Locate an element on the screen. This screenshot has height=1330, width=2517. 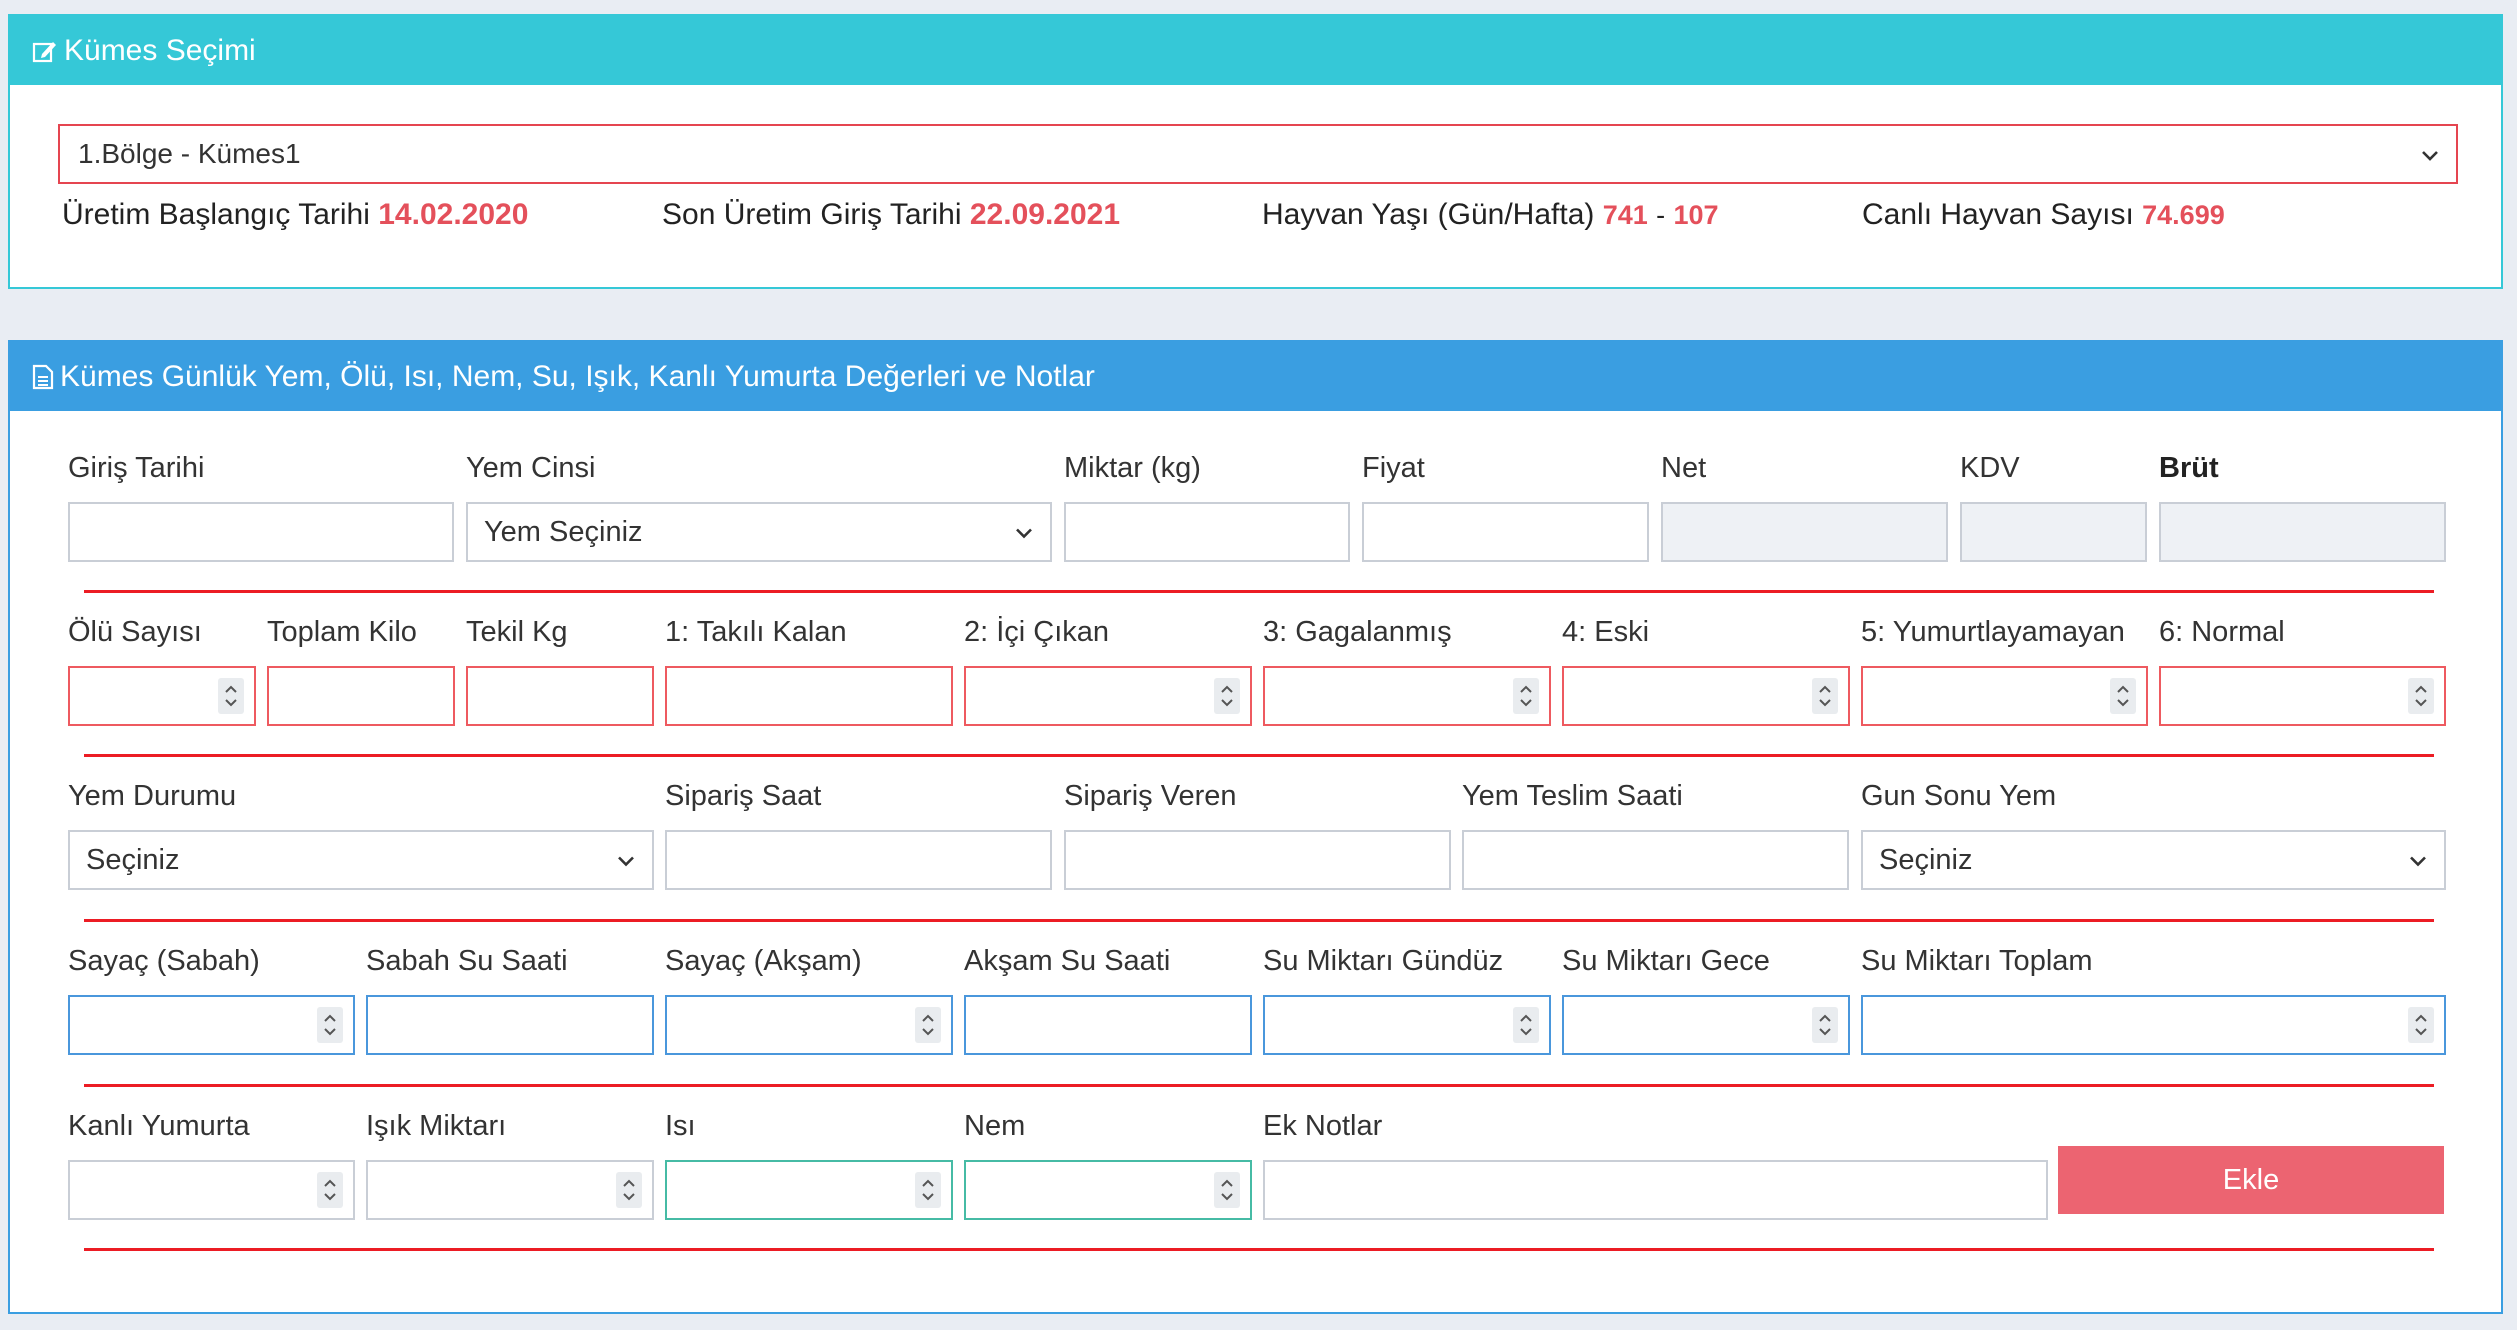
kanli-yumurta-label: Kanlı Yumurta is located at coordinates (159, 1126).